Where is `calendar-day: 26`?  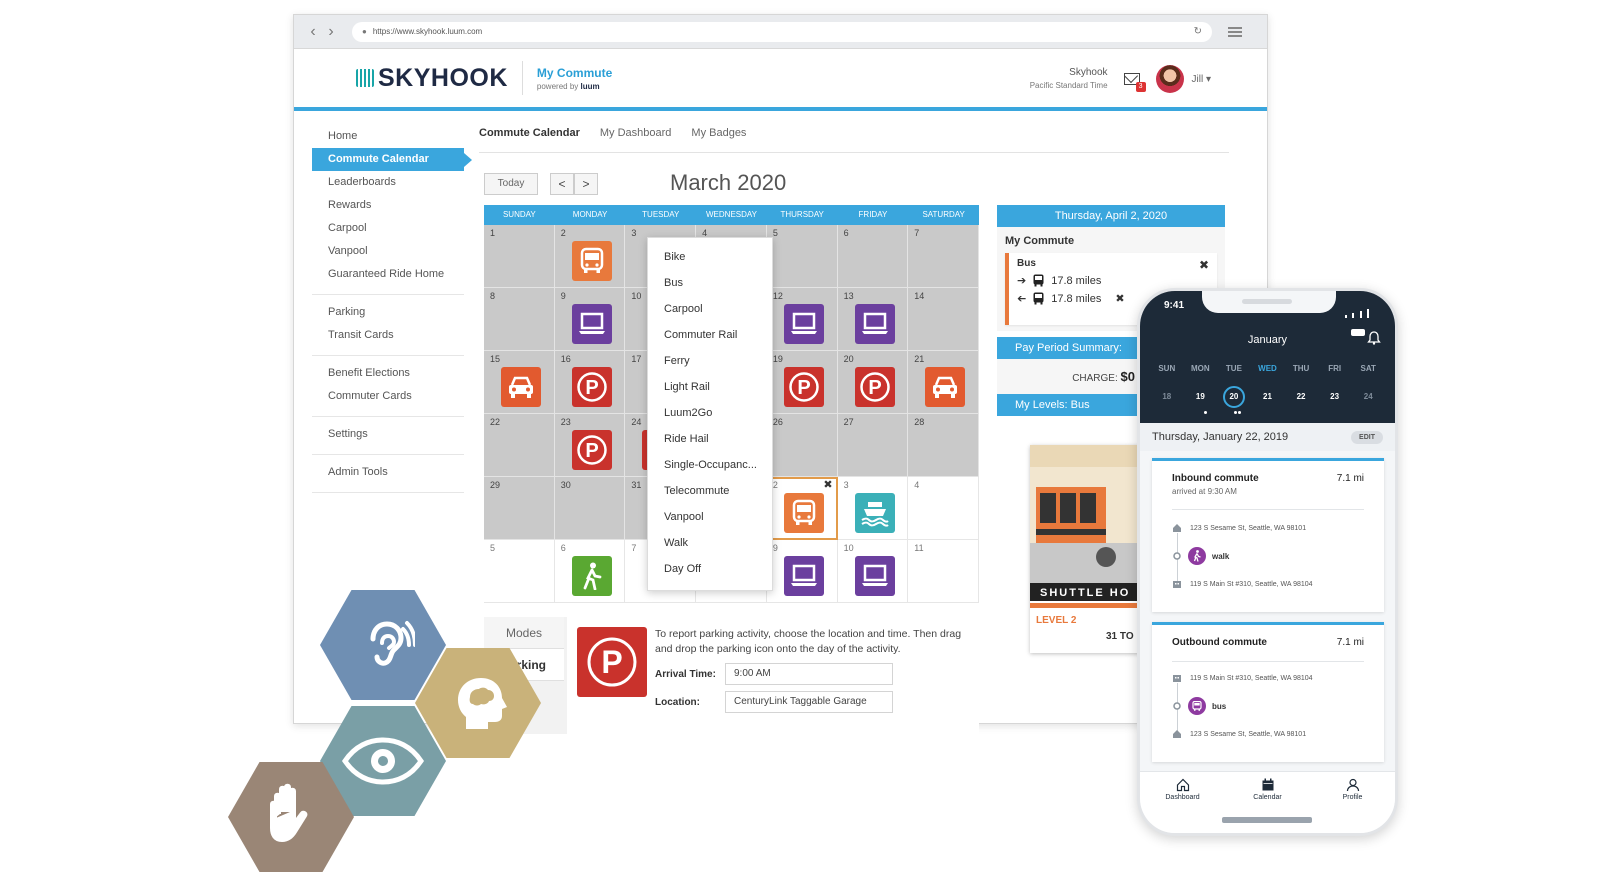
calendar-day: 26 is located at coordinates (802, 445).